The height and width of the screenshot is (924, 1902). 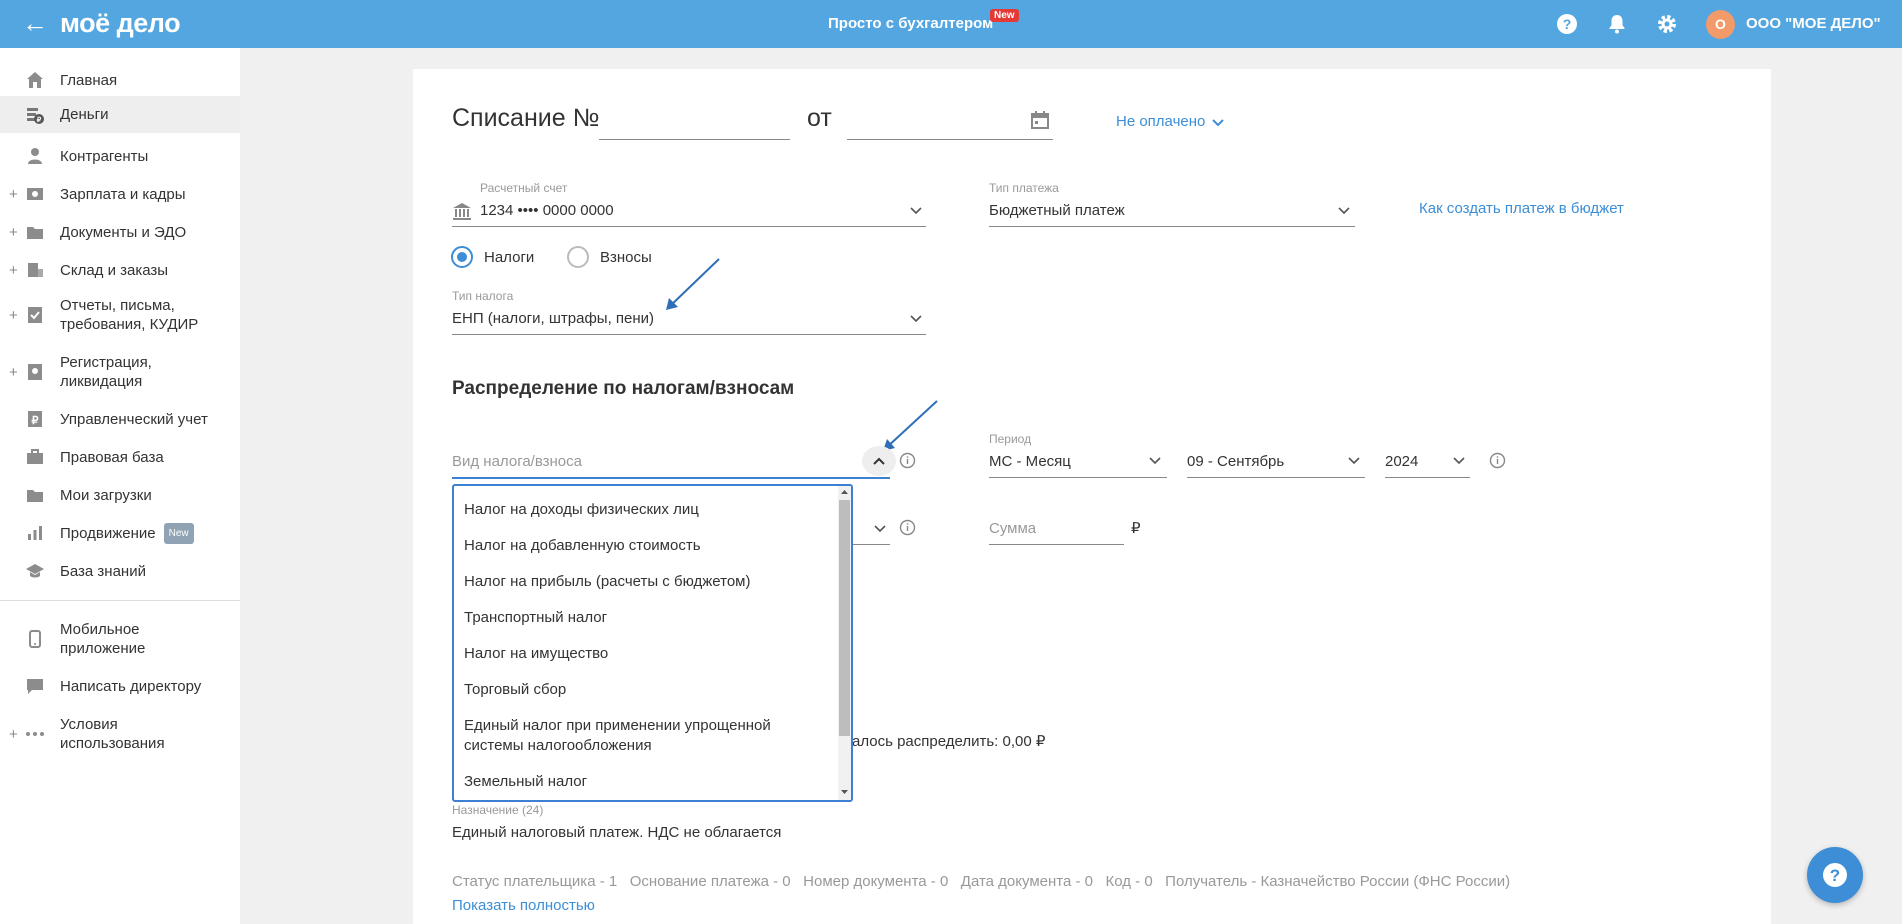 I want to click on scroll-down-icon, so click(x=844, y=792).